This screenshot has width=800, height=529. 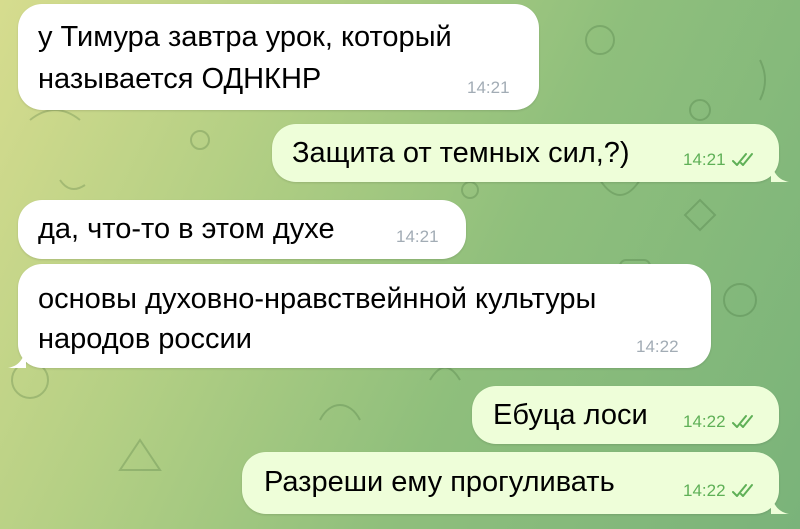 I want to click on message-text-line: Защита от темных сил,?), so click(x=461, y=153).